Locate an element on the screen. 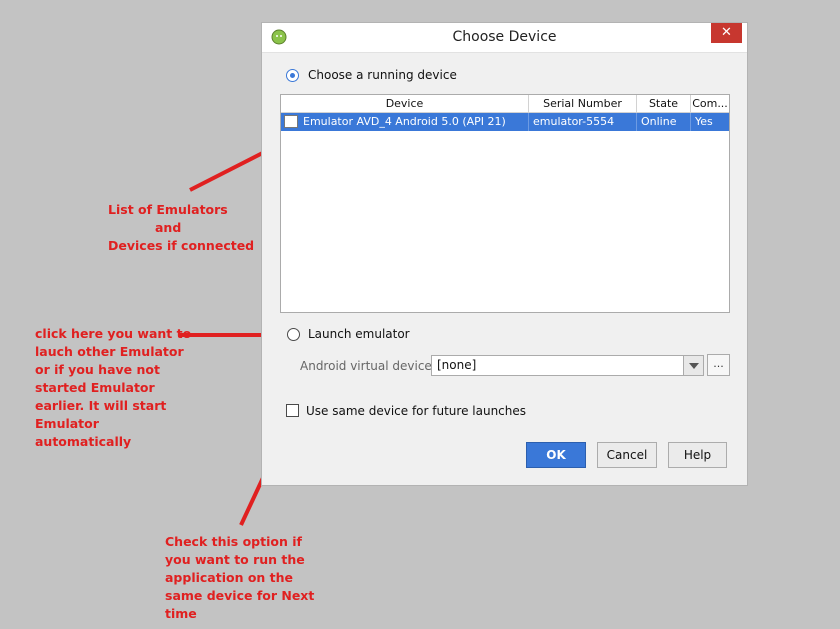  chevron-down-icon is located at coordinates (693, 365).